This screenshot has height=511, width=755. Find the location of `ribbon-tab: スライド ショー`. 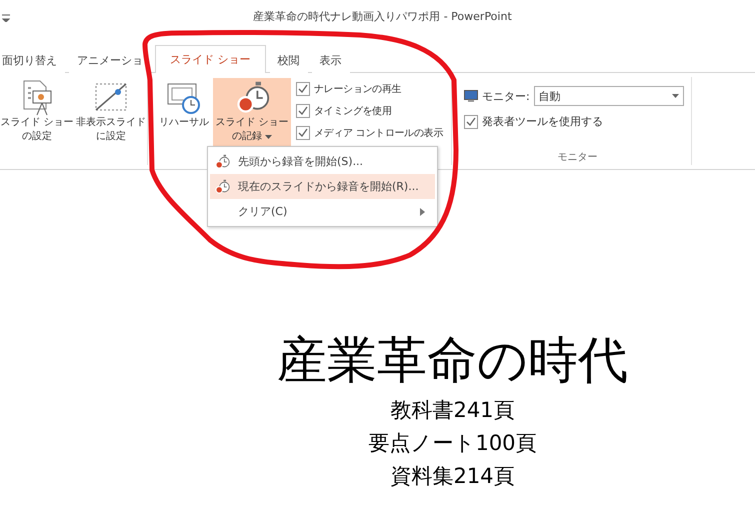

ribbon-tab: スライド ショー is located at coordinates (210, 59).